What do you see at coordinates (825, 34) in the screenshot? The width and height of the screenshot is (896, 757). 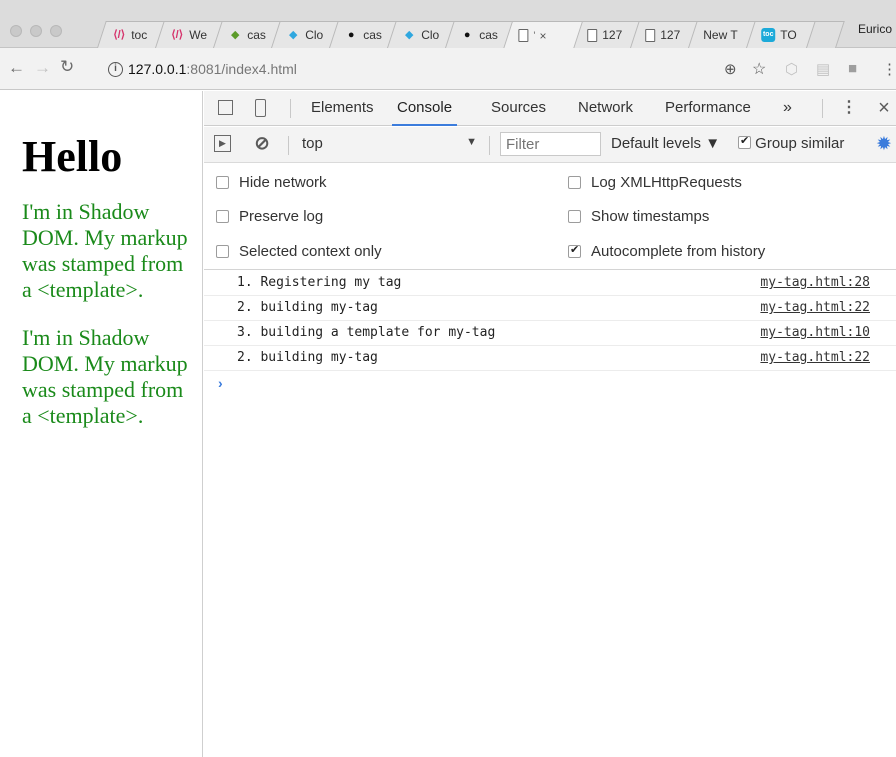 I see `new-tab-button` at bounding box center [825, 34].